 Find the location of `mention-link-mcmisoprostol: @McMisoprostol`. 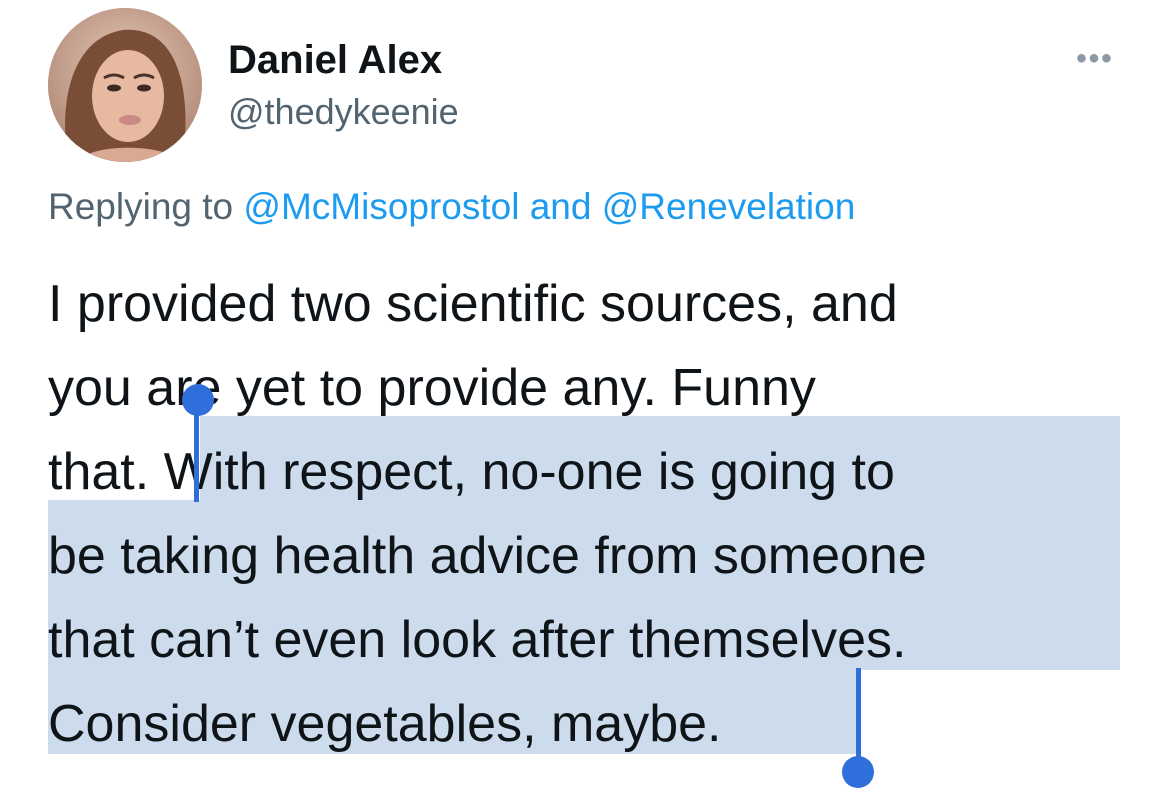

mention-link-mcmisoprostol: @McMisoprostol is located at coordinates (381, 206).